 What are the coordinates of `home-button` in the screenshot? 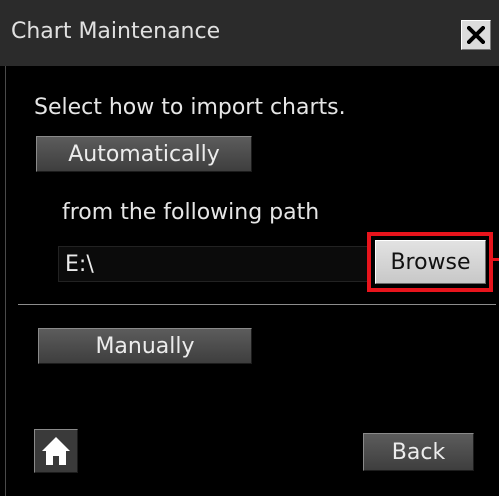 It's located at (56, 451).